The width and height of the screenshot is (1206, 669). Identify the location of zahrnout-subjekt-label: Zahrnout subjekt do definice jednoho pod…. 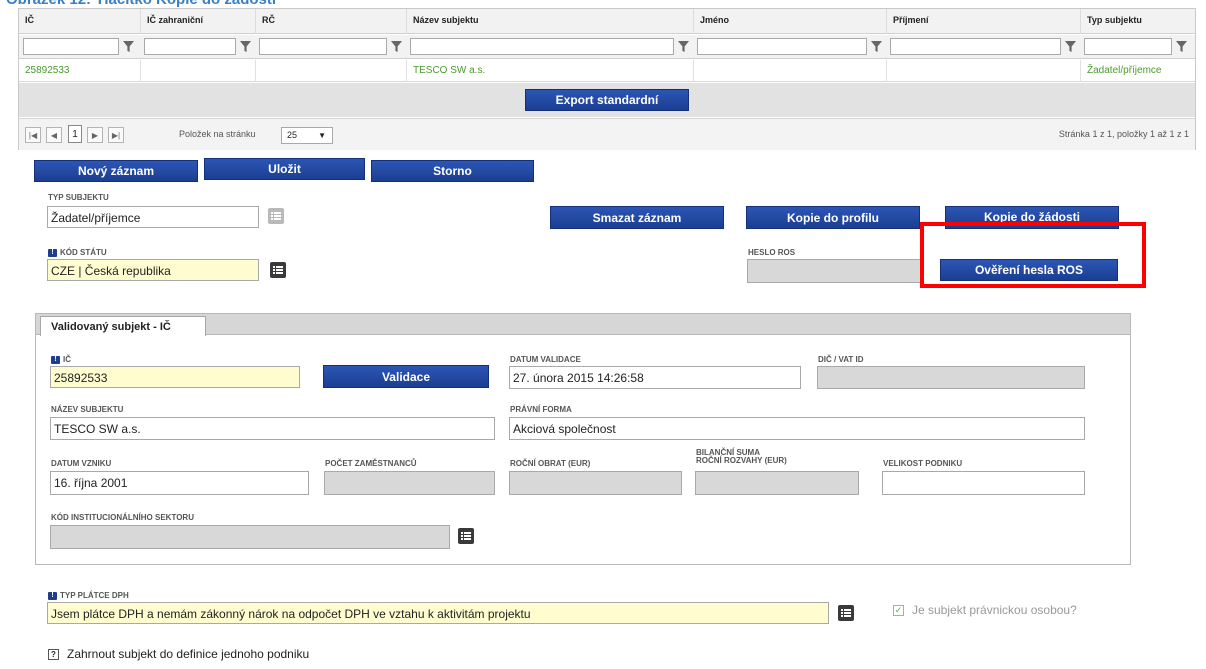
(188, 654).